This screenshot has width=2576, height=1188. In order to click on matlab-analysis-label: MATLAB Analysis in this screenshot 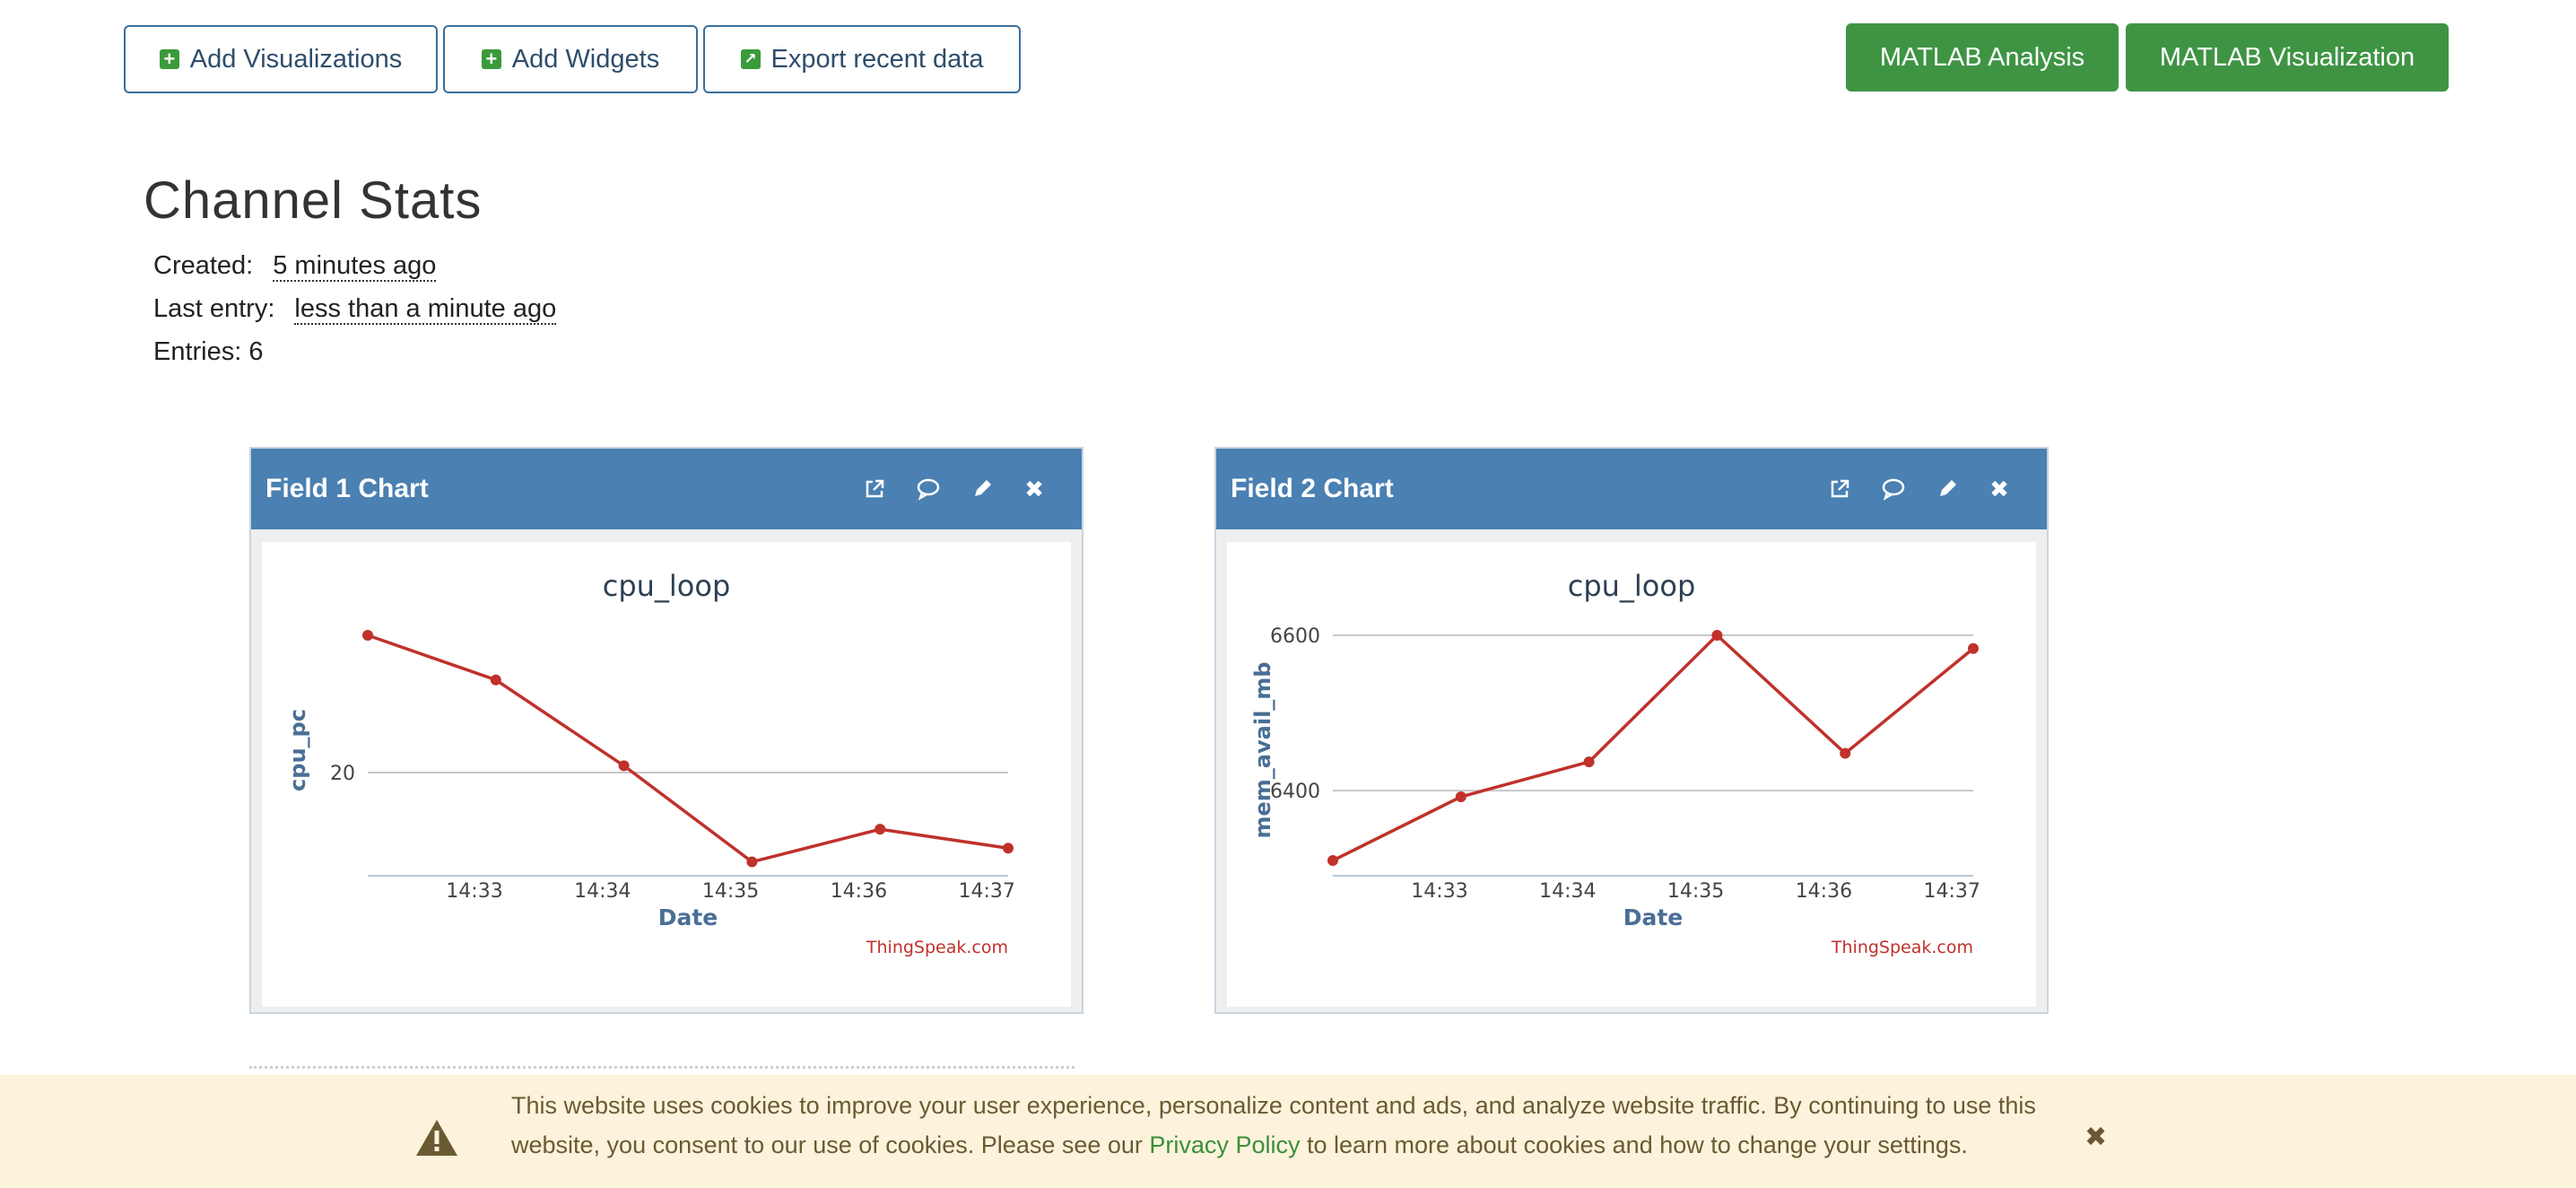, I will do `click(1982, 57)`.